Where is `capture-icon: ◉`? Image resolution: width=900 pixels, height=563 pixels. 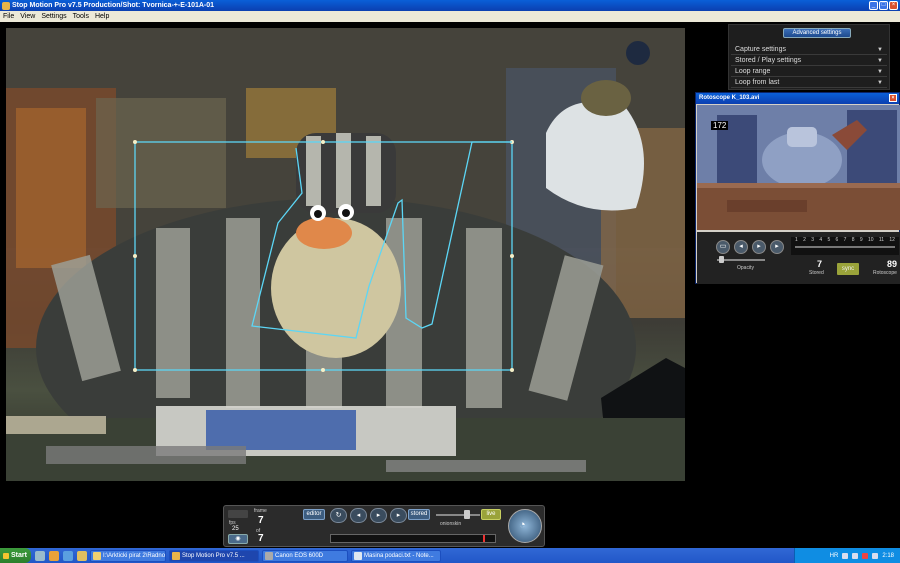 capture-icon: ◉ is located at coordinates (238, 539).